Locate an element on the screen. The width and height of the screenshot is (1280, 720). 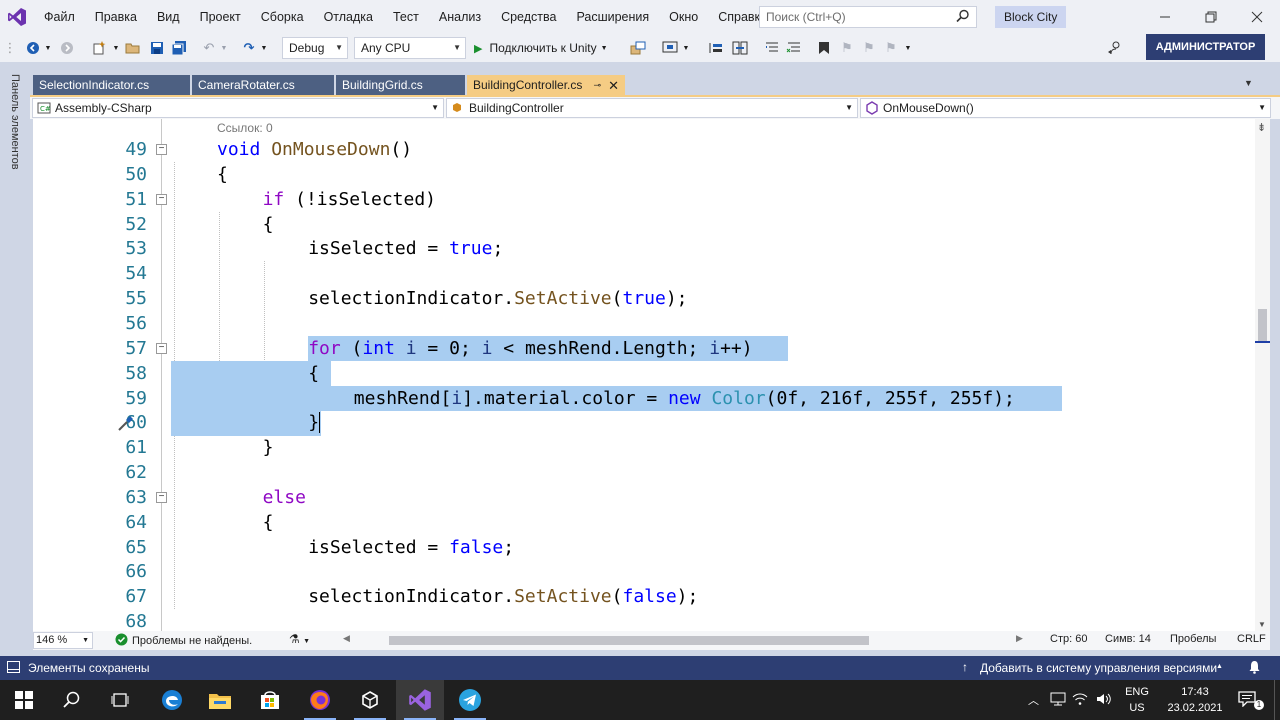
line-indicator: Стр: 60 is located at coordinates (1068, 639).